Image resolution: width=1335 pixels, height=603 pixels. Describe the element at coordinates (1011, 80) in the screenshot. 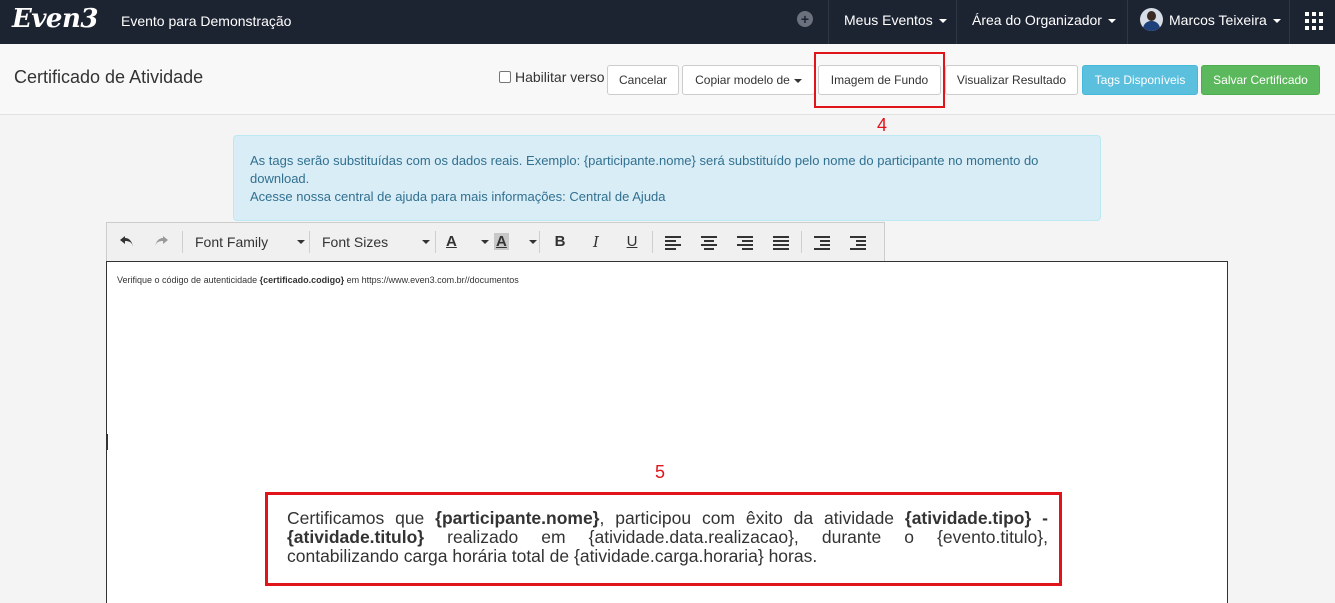

I see `view-result-button: Visualizar Resultado` at that location.